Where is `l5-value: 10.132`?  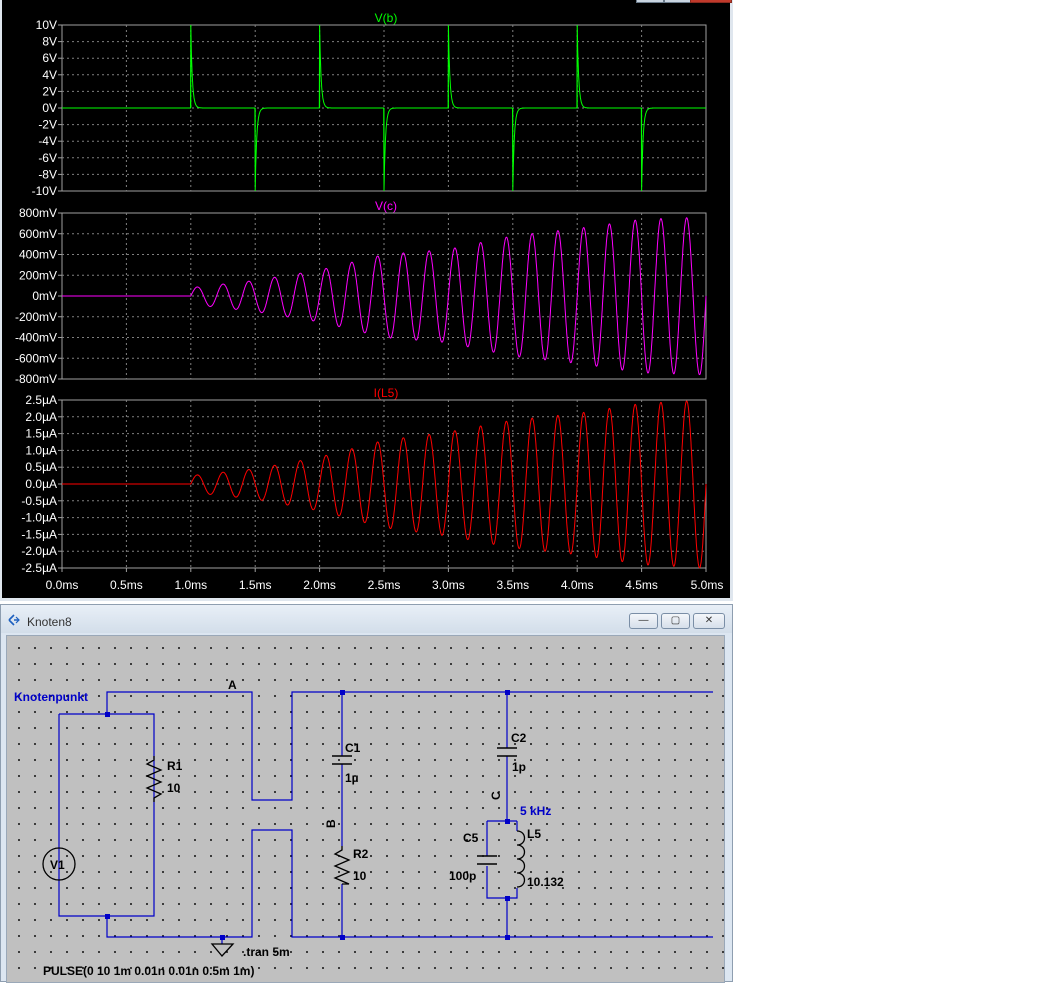
l5-value: 10.132 is located at coordinates (545, 882).